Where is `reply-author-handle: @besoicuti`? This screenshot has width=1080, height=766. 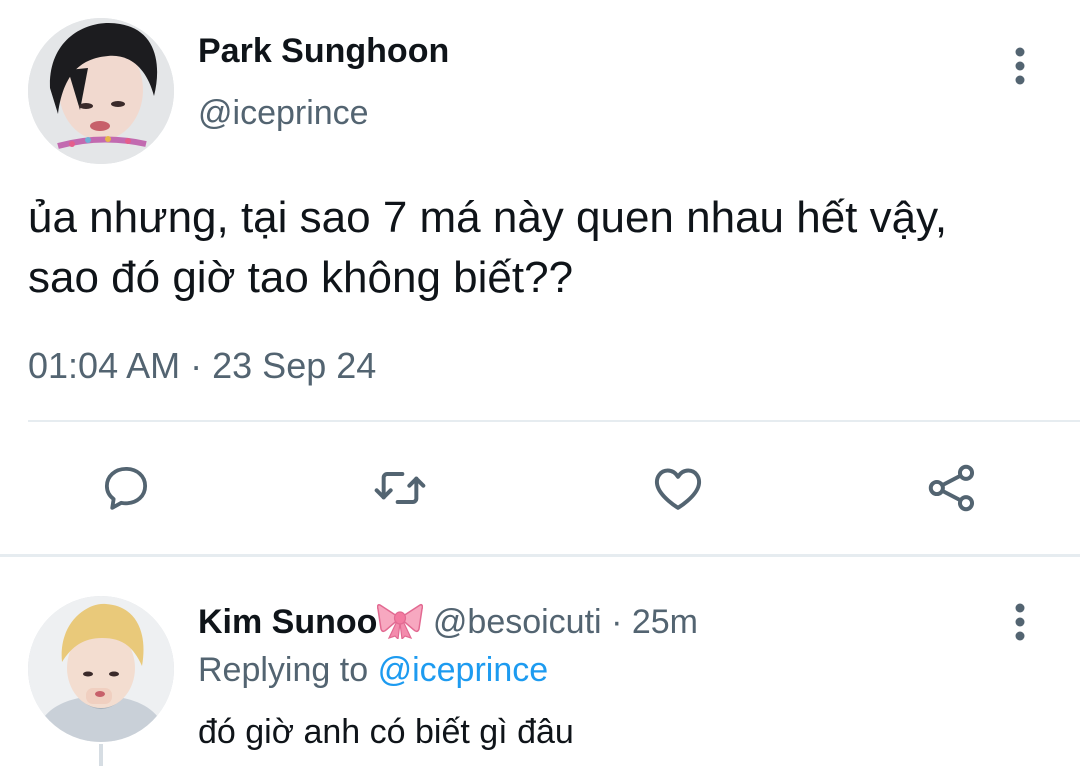 reply-author-handle: @besoicuti is located at coordinates (517, 622).